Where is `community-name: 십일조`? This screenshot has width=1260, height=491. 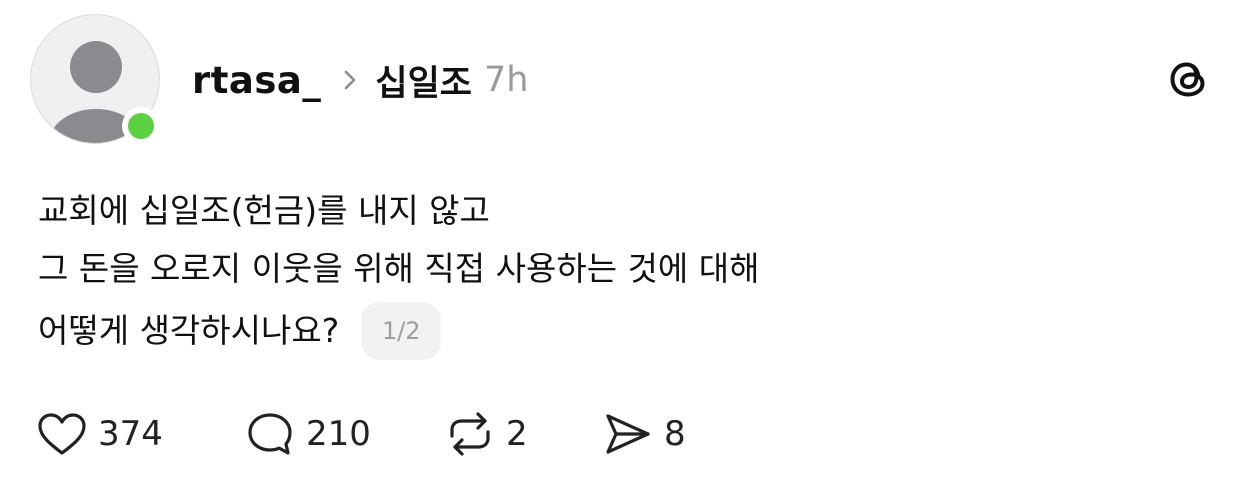 community-name: 십일조 is located at coordinates (423, 80).